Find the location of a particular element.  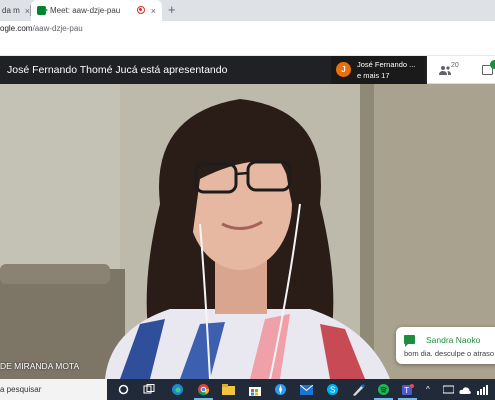

taskbar-search-box: a pesquisar is located at coordinates (53, 389).